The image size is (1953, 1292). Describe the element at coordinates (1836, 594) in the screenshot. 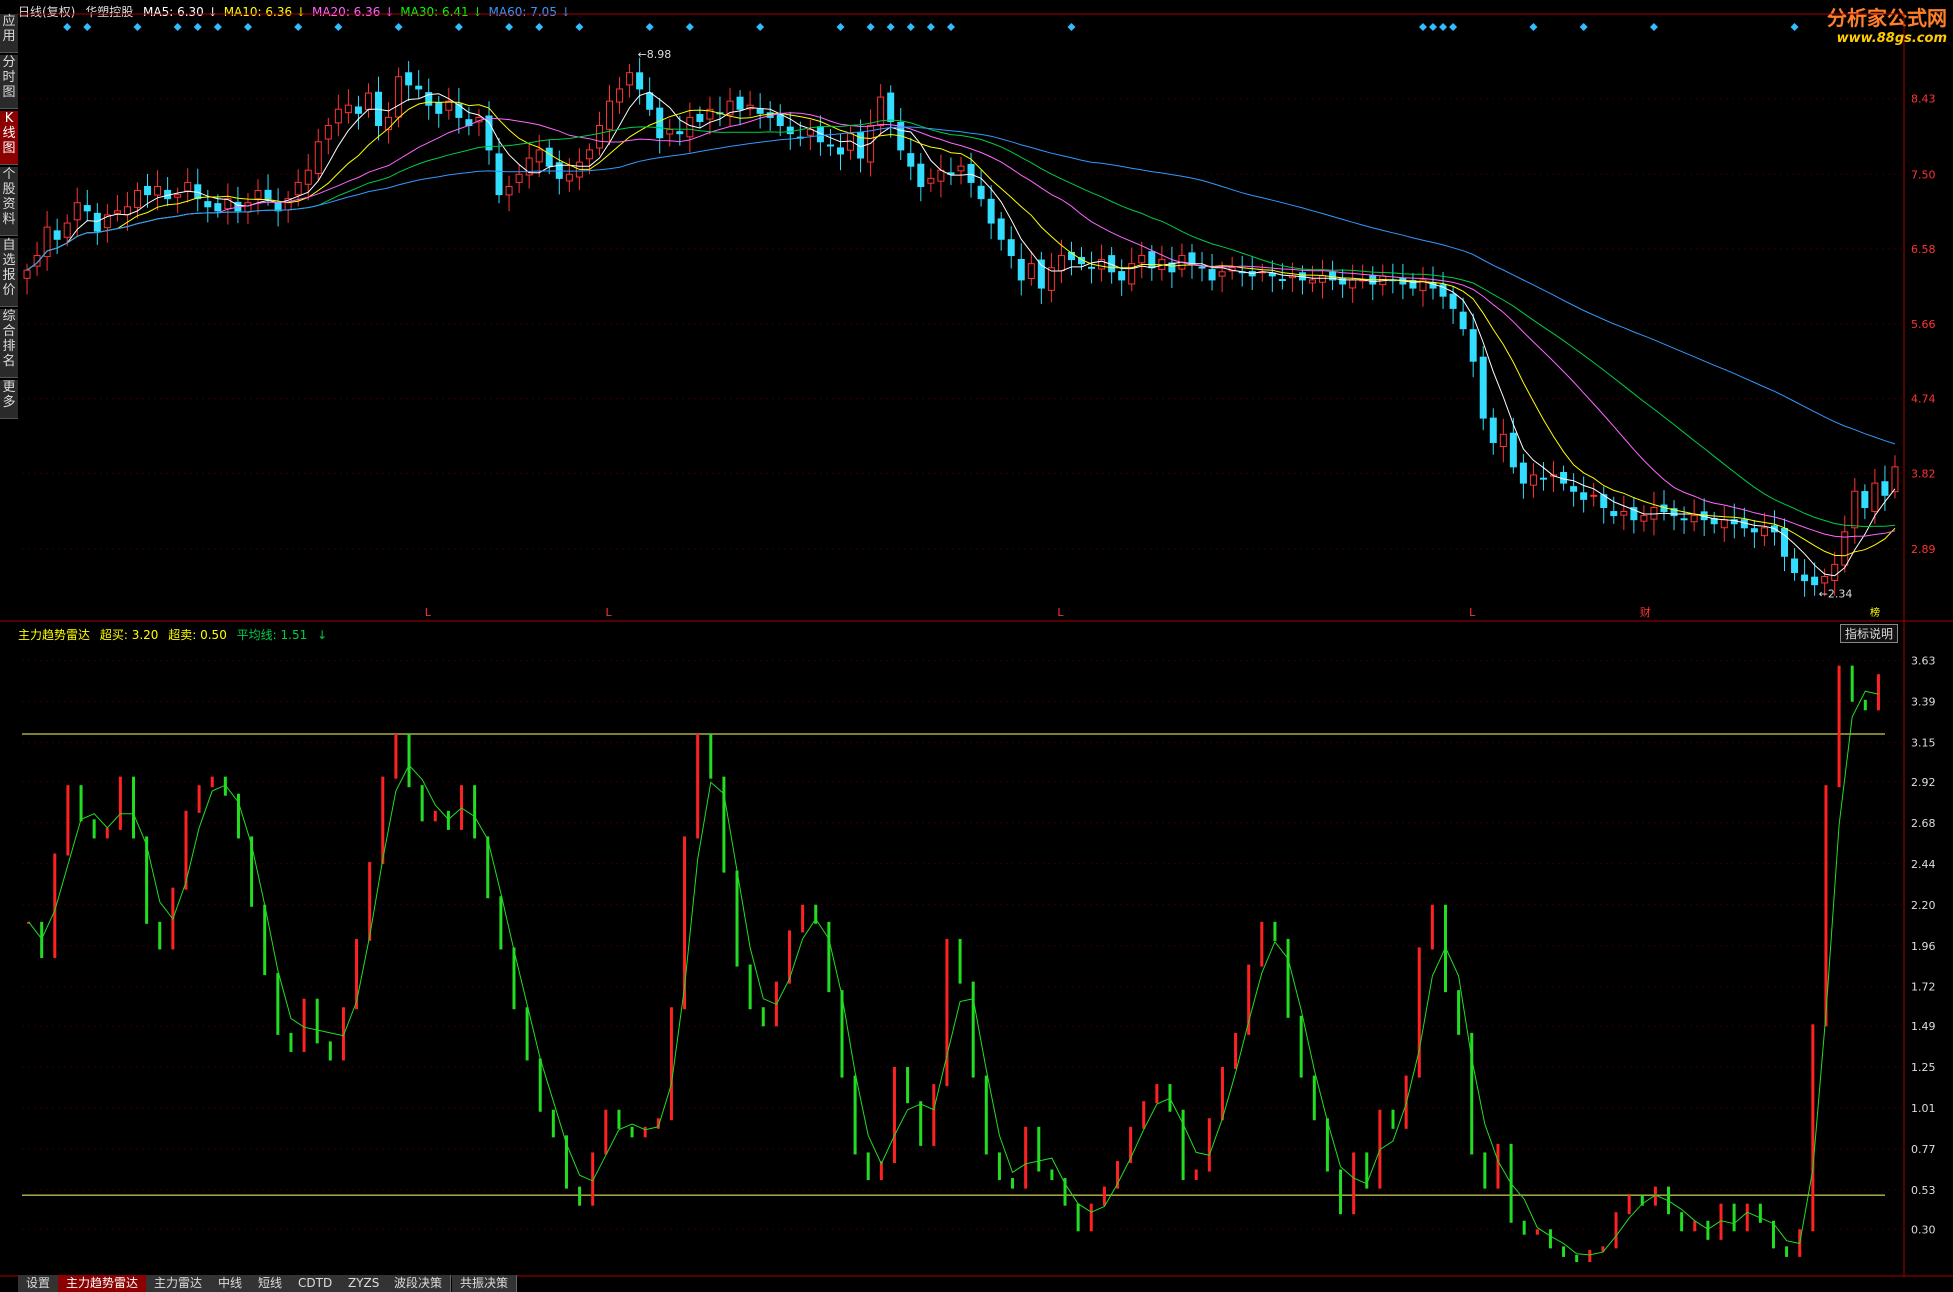

I see `low-price-label: ←2.34` at that location.